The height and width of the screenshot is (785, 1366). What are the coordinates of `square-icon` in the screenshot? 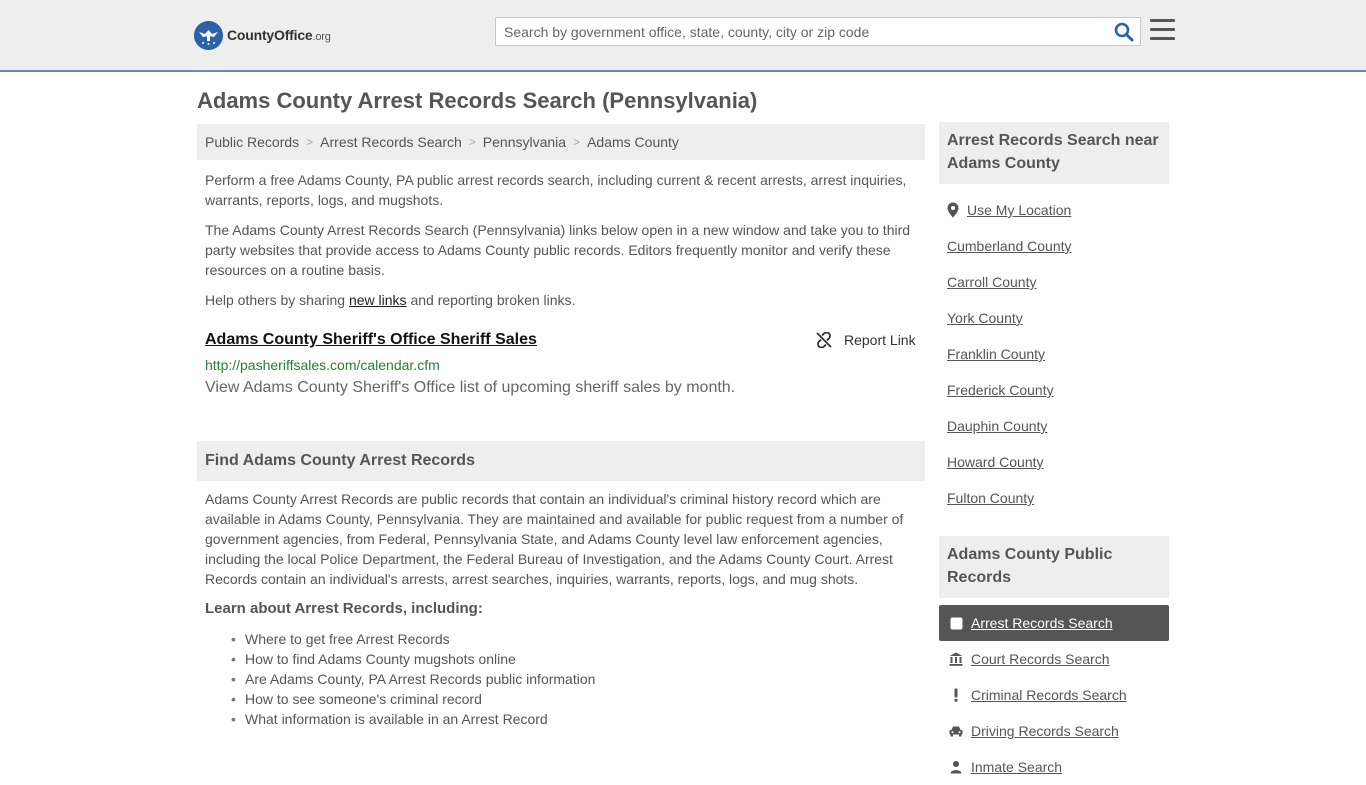 It's located at (956, 623).